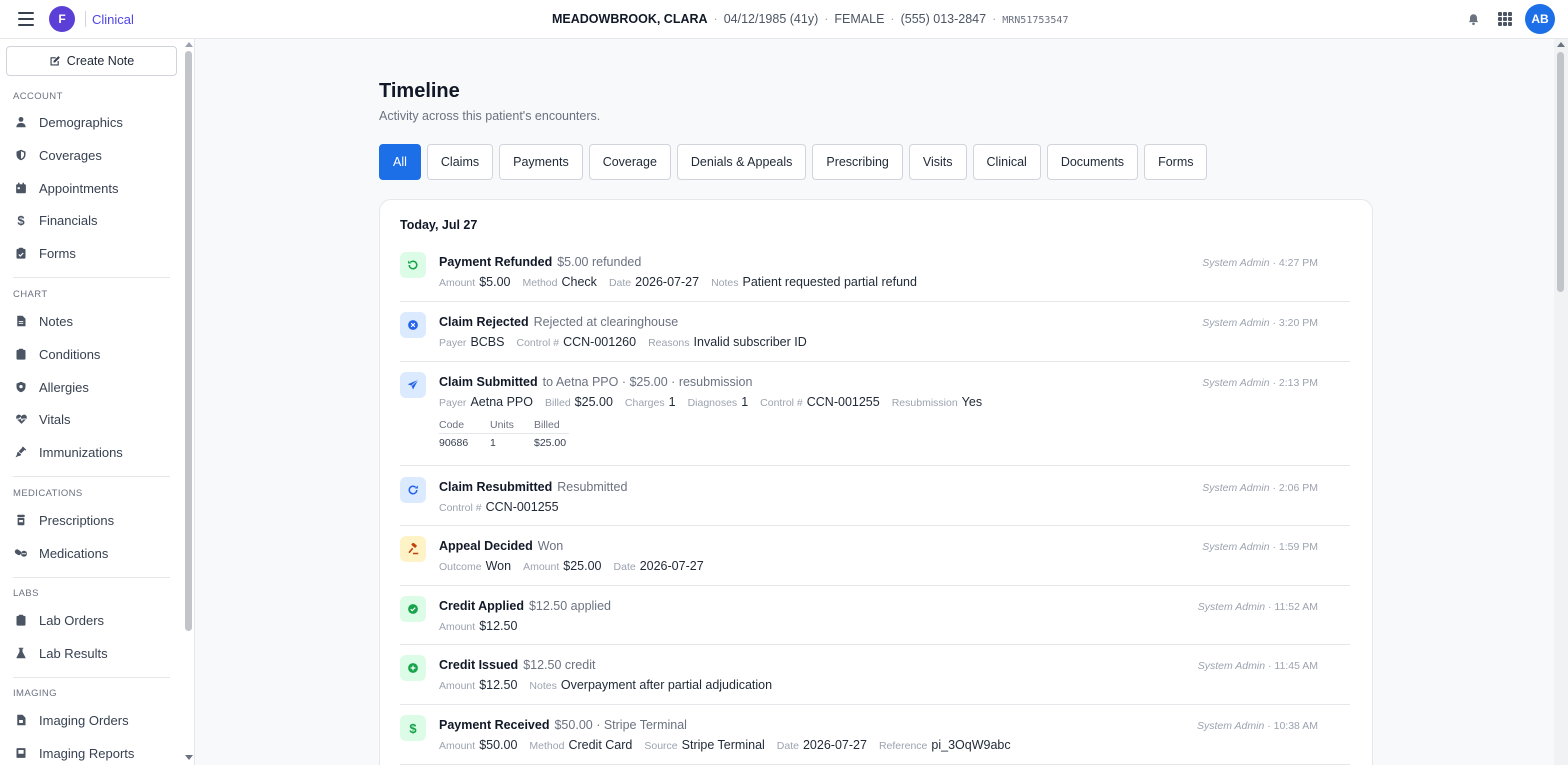 This screenshot has width=1568, height=765. I want to click on sidebar-item-allergies: Allergies, so click(51, 387).